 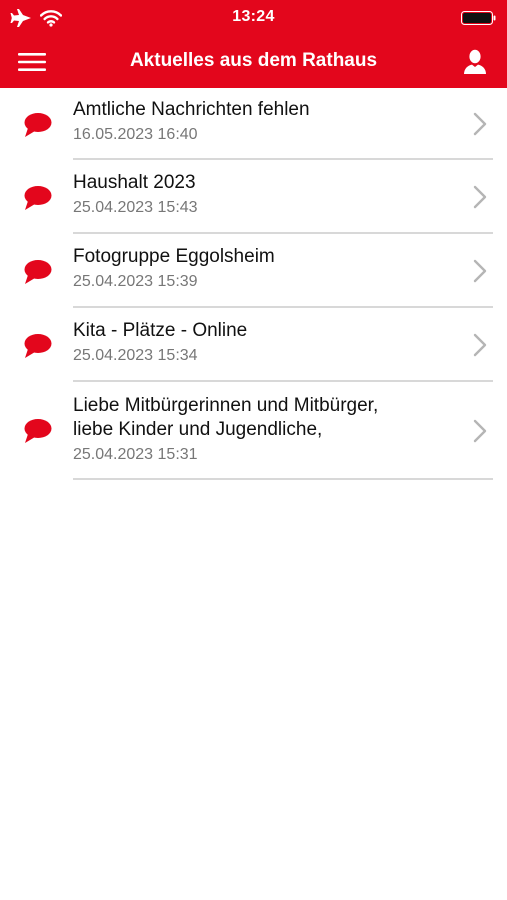 I want to click on news-item-content: Haushalt 2023 25.04.2023 15:43, so click(x=270, y=189).